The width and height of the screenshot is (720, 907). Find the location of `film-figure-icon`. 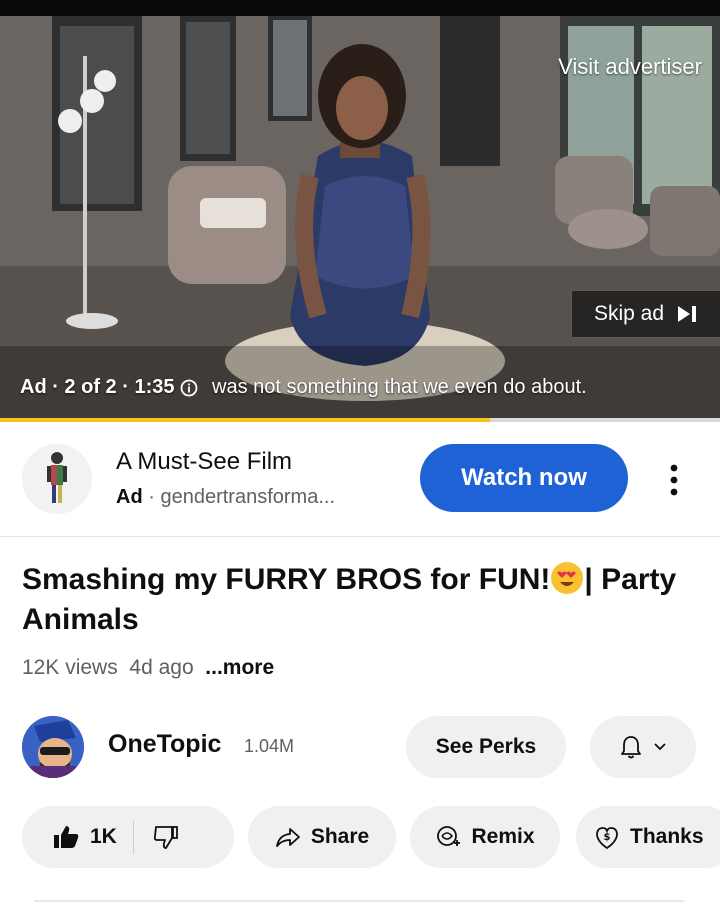

film-figure-icon is located at coordinates (57, 477).